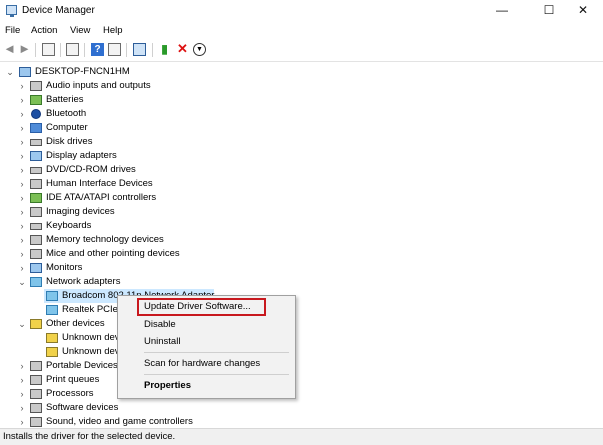 Image resolution: width=603 pixels, height=445 pixels. Describe the element at coordinates (128, 240) in the screenshot. I see `tree-item-memory-tech: › Memory technology devices` at that location.